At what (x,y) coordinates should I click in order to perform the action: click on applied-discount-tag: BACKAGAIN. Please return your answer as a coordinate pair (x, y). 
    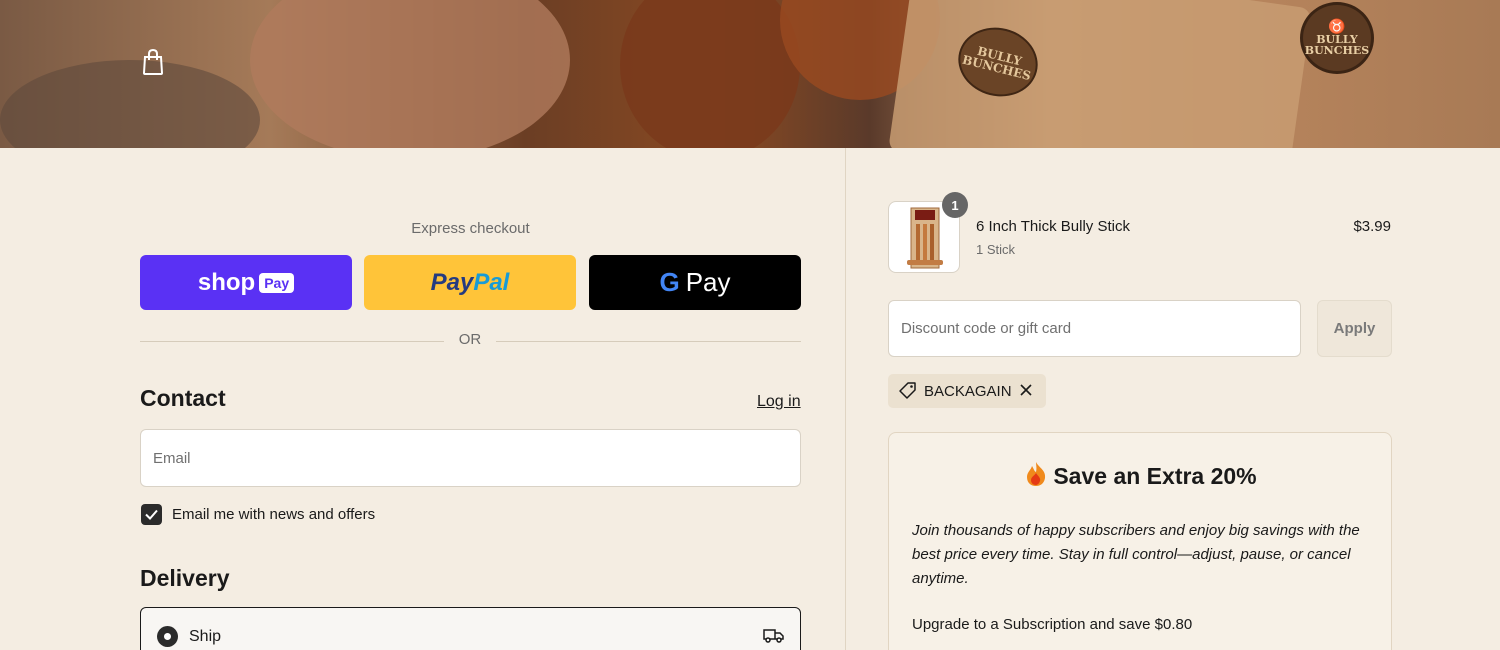
    Looking at the image, I should click on (967, 391).